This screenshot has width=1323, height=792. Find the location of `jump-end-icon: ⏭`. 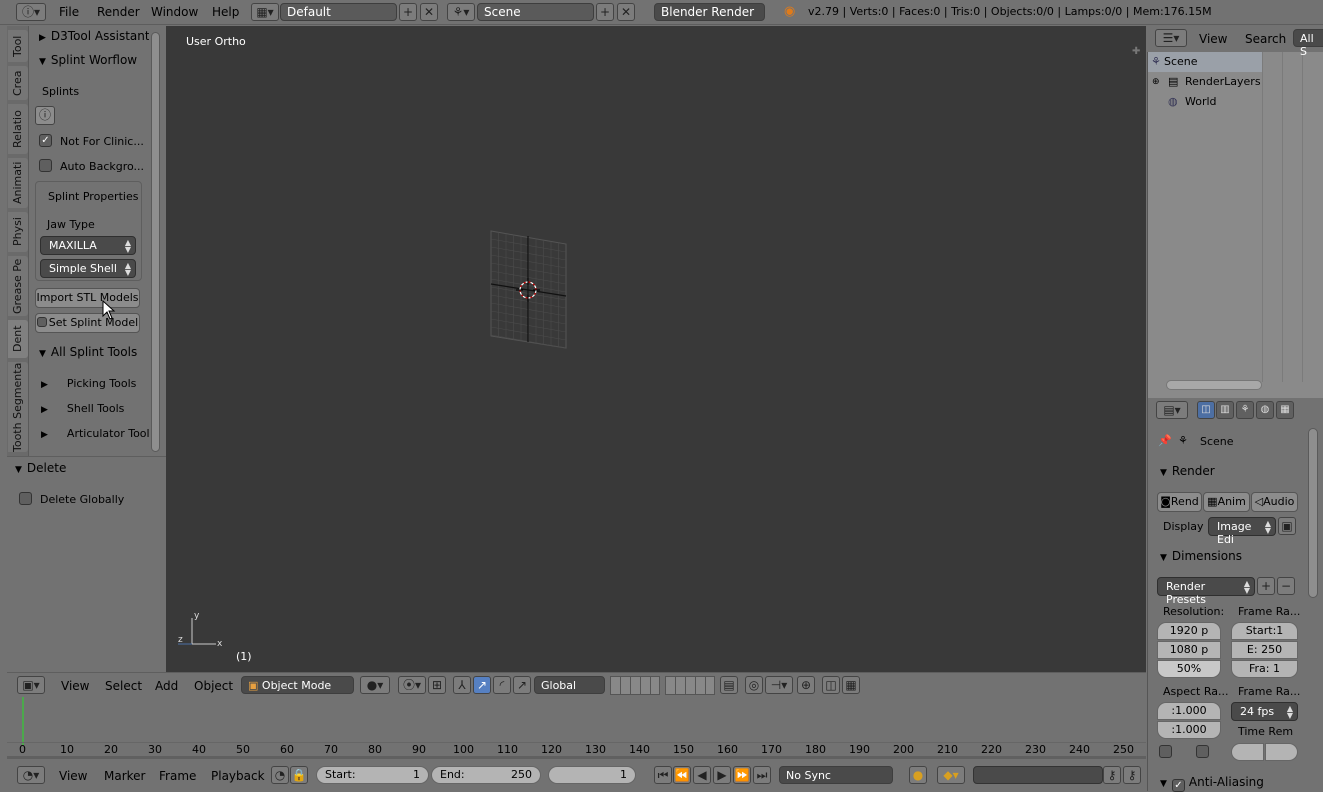

jump-end-icon: ⏭ is located at coordinates (762, 775).